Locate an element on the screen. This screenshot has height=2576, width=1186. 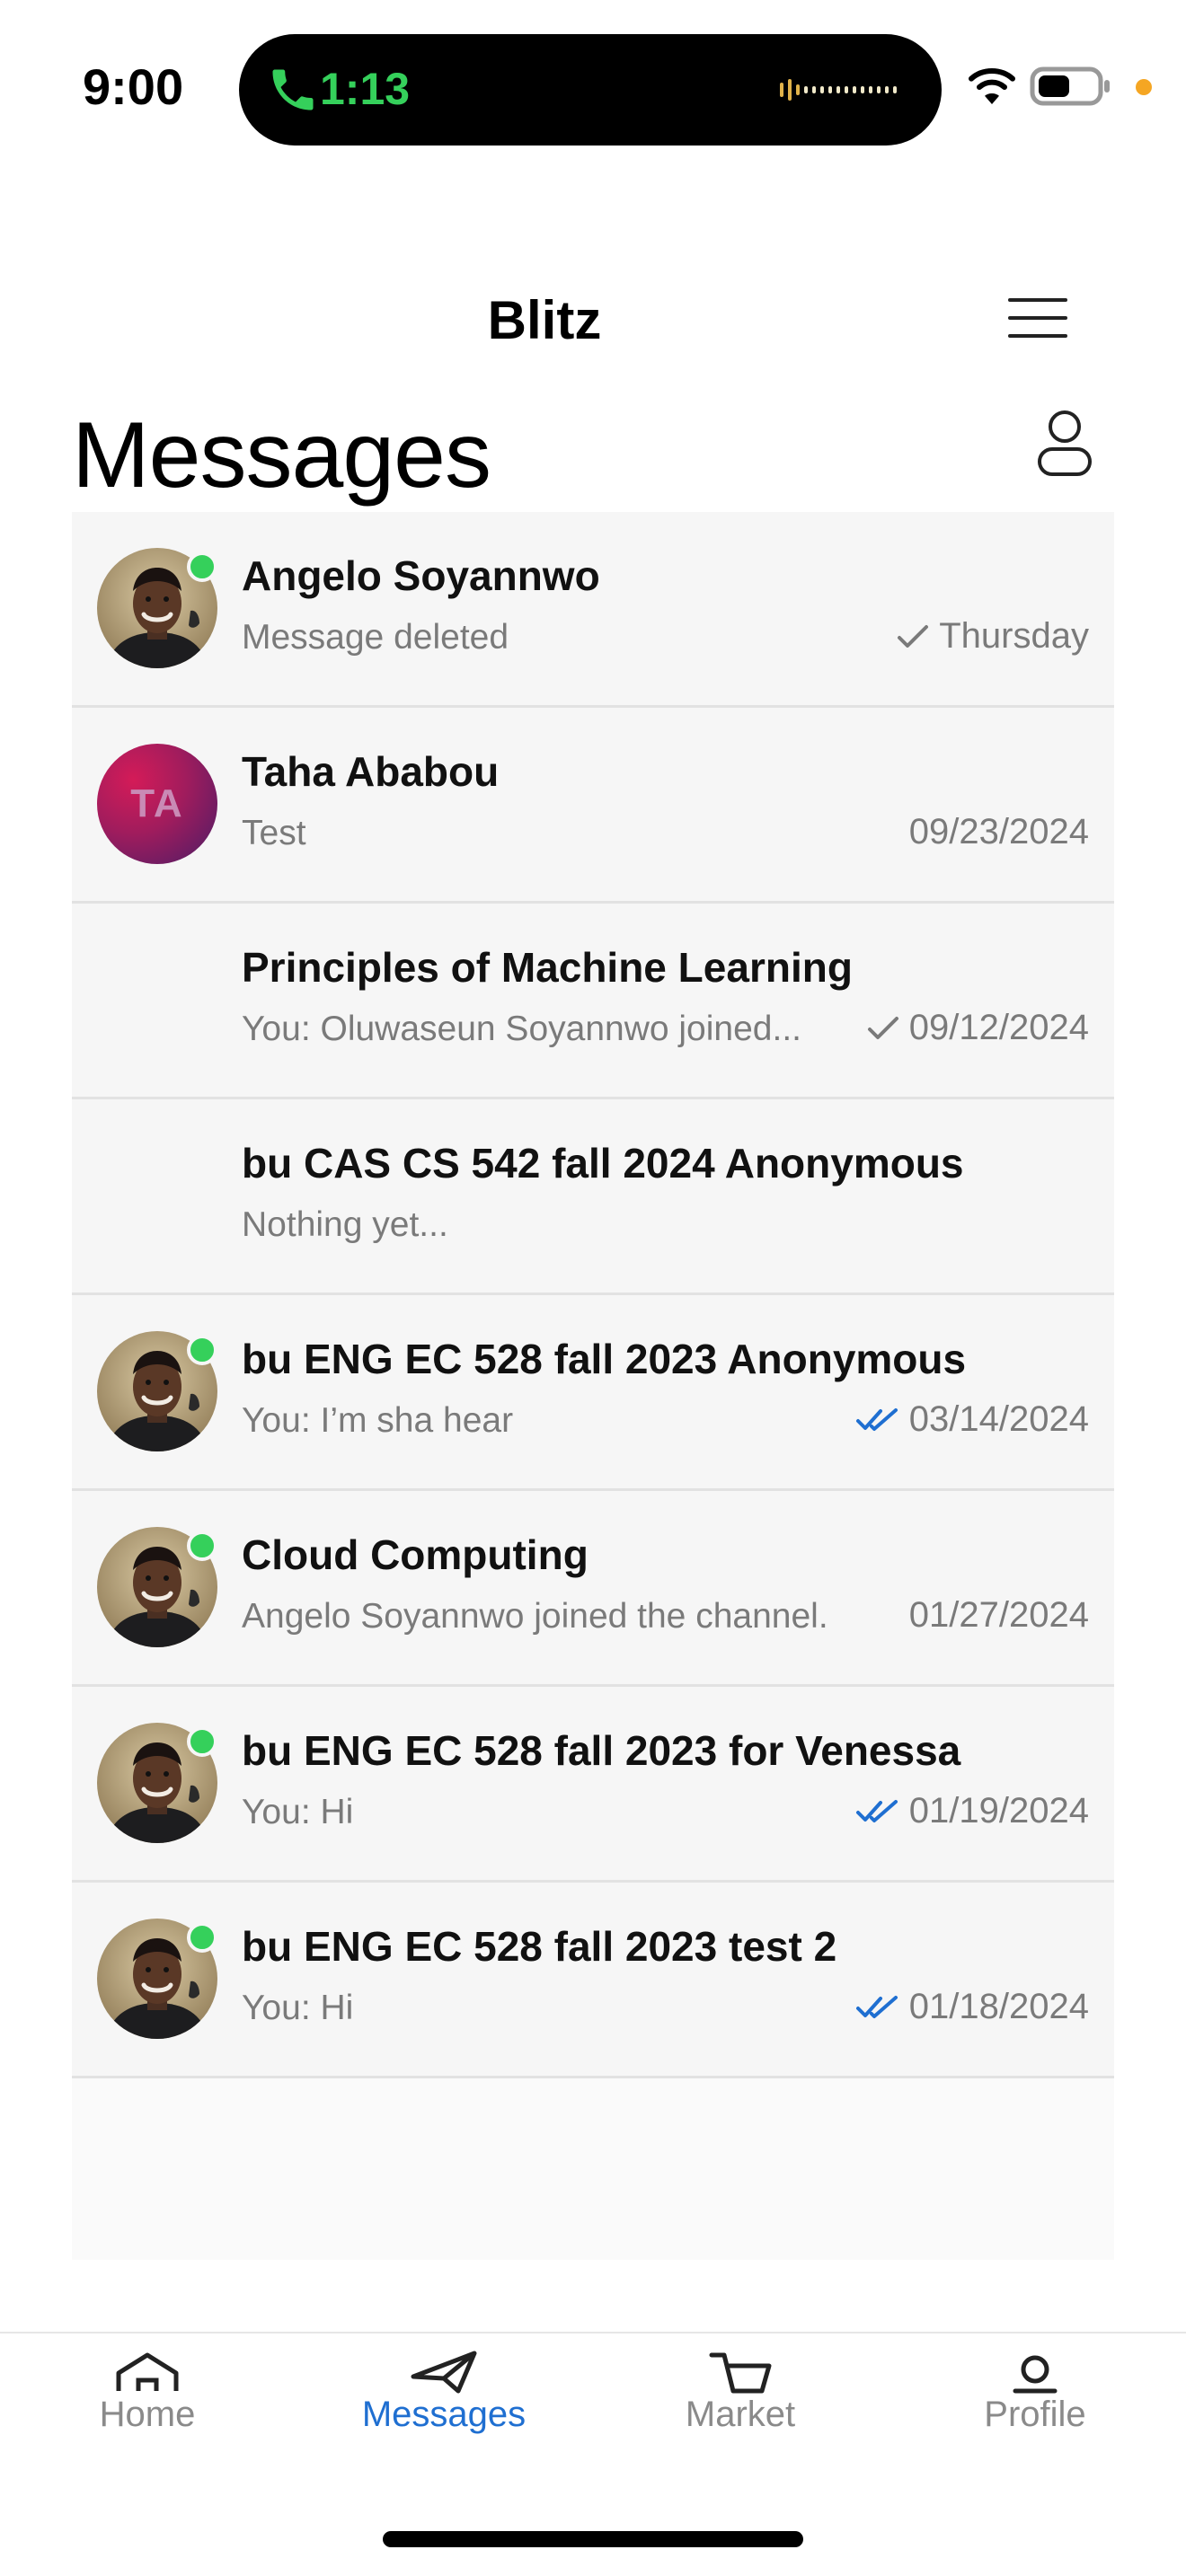
person-icon is located at coordinates (1064, 443).